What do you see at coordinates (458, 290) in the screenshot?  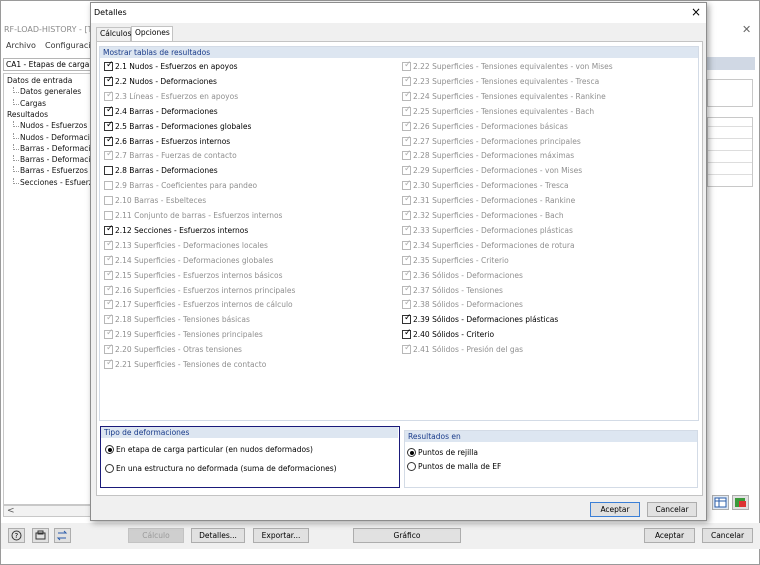 I see `result-table-label: 2.37 Sólidos - Tensiones` at bounding box center [458, 290].